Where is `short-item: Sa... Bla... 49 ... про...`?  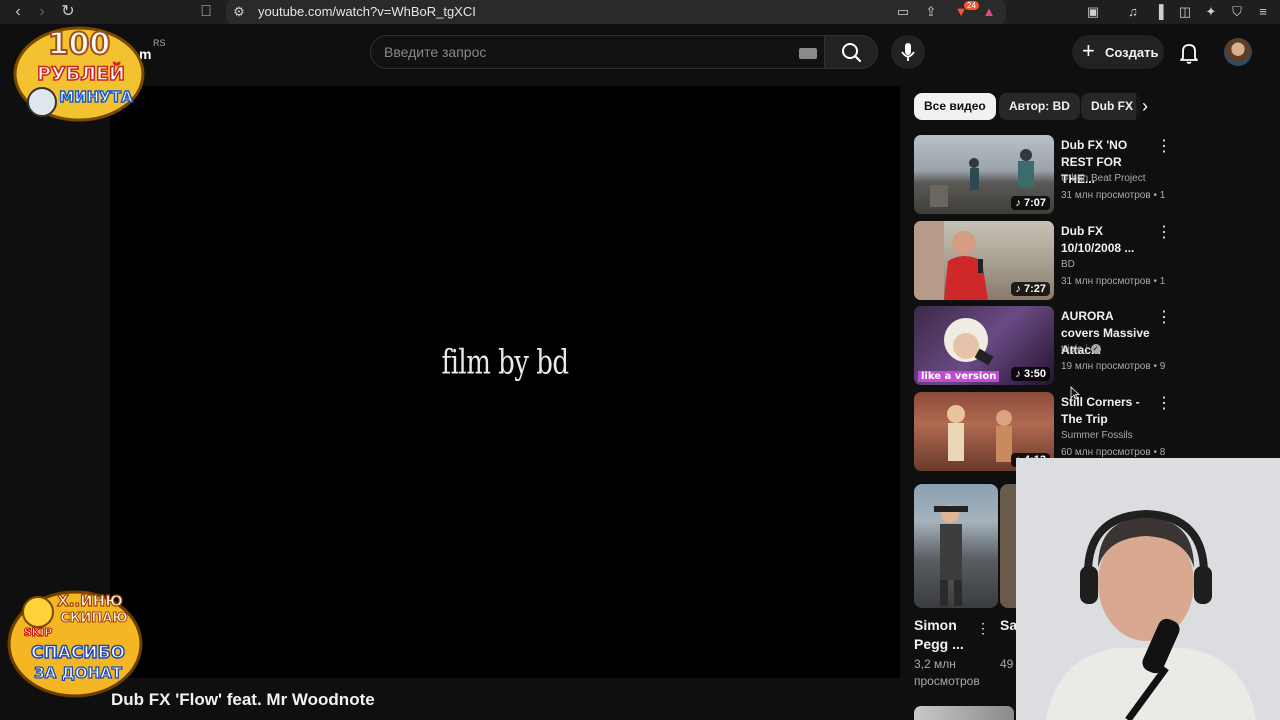 short-item: Sa... Bla... 49 ... про... is located at coordinates (1008, 589).